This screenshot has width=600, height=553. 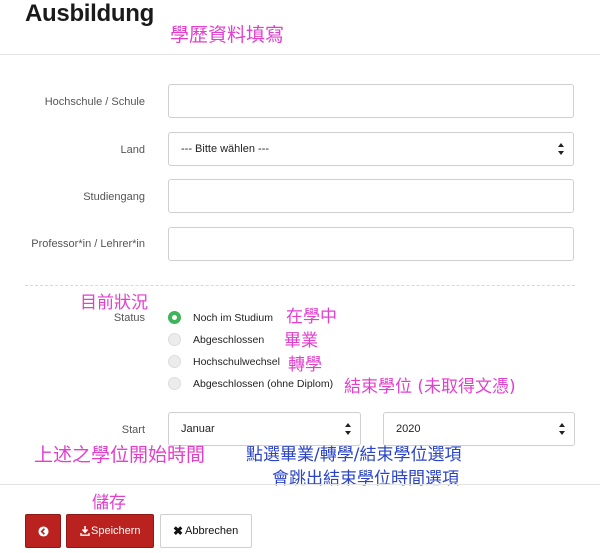 I want to click on radio-abgeschlossen, so click(x=174, y=339).